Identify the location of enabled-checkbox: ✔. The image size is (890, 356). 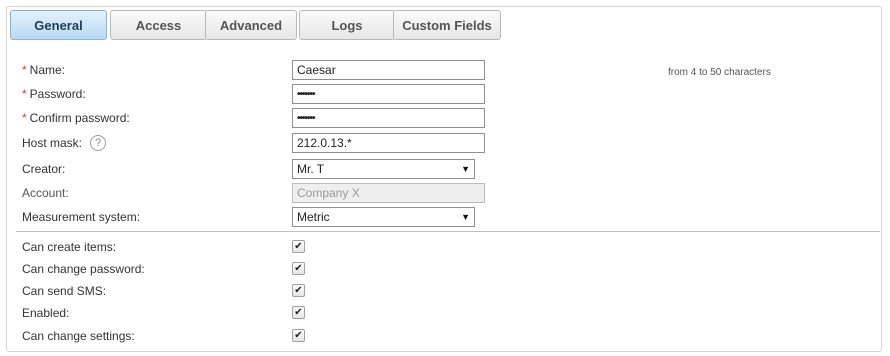
(298, 312).